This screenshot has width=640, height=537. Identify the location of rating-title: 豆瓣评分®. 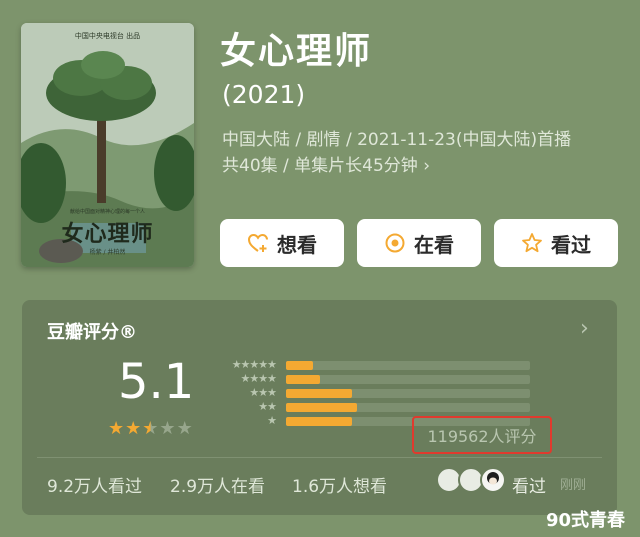
(92, 332).